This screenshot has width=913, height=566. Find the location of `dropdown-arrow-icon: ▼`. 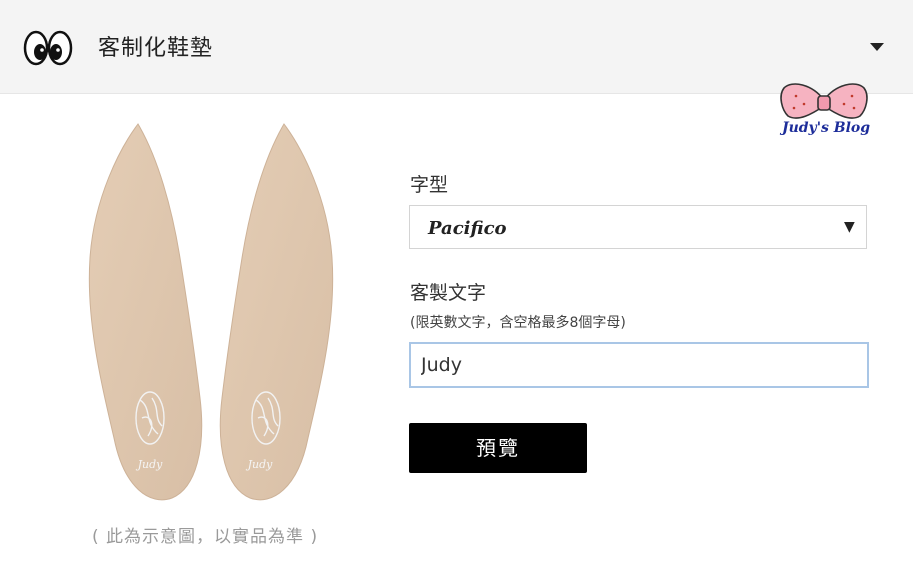

dropdown-arrow-icon: ▼ is located at coordinates (849, 227).